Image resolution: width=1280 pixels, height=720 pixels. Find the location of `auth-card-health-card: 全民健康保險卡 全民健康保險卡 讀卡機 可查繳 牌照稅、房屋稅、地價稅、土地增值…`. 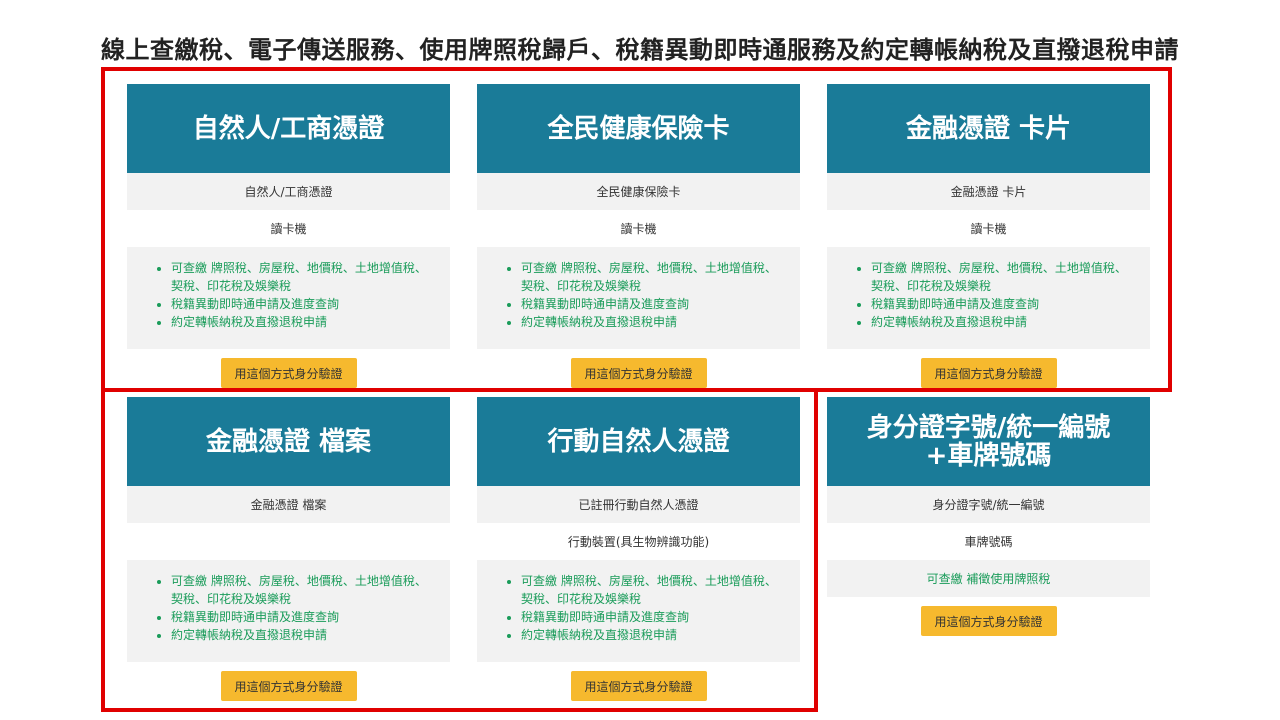

auth-card-health-card: 全民健康保險卡 全民健康保險卡 讀卡機 可查繳 牌照稅、房屋稅、地價稅、土地增值… is located at coordinates (638, 236).